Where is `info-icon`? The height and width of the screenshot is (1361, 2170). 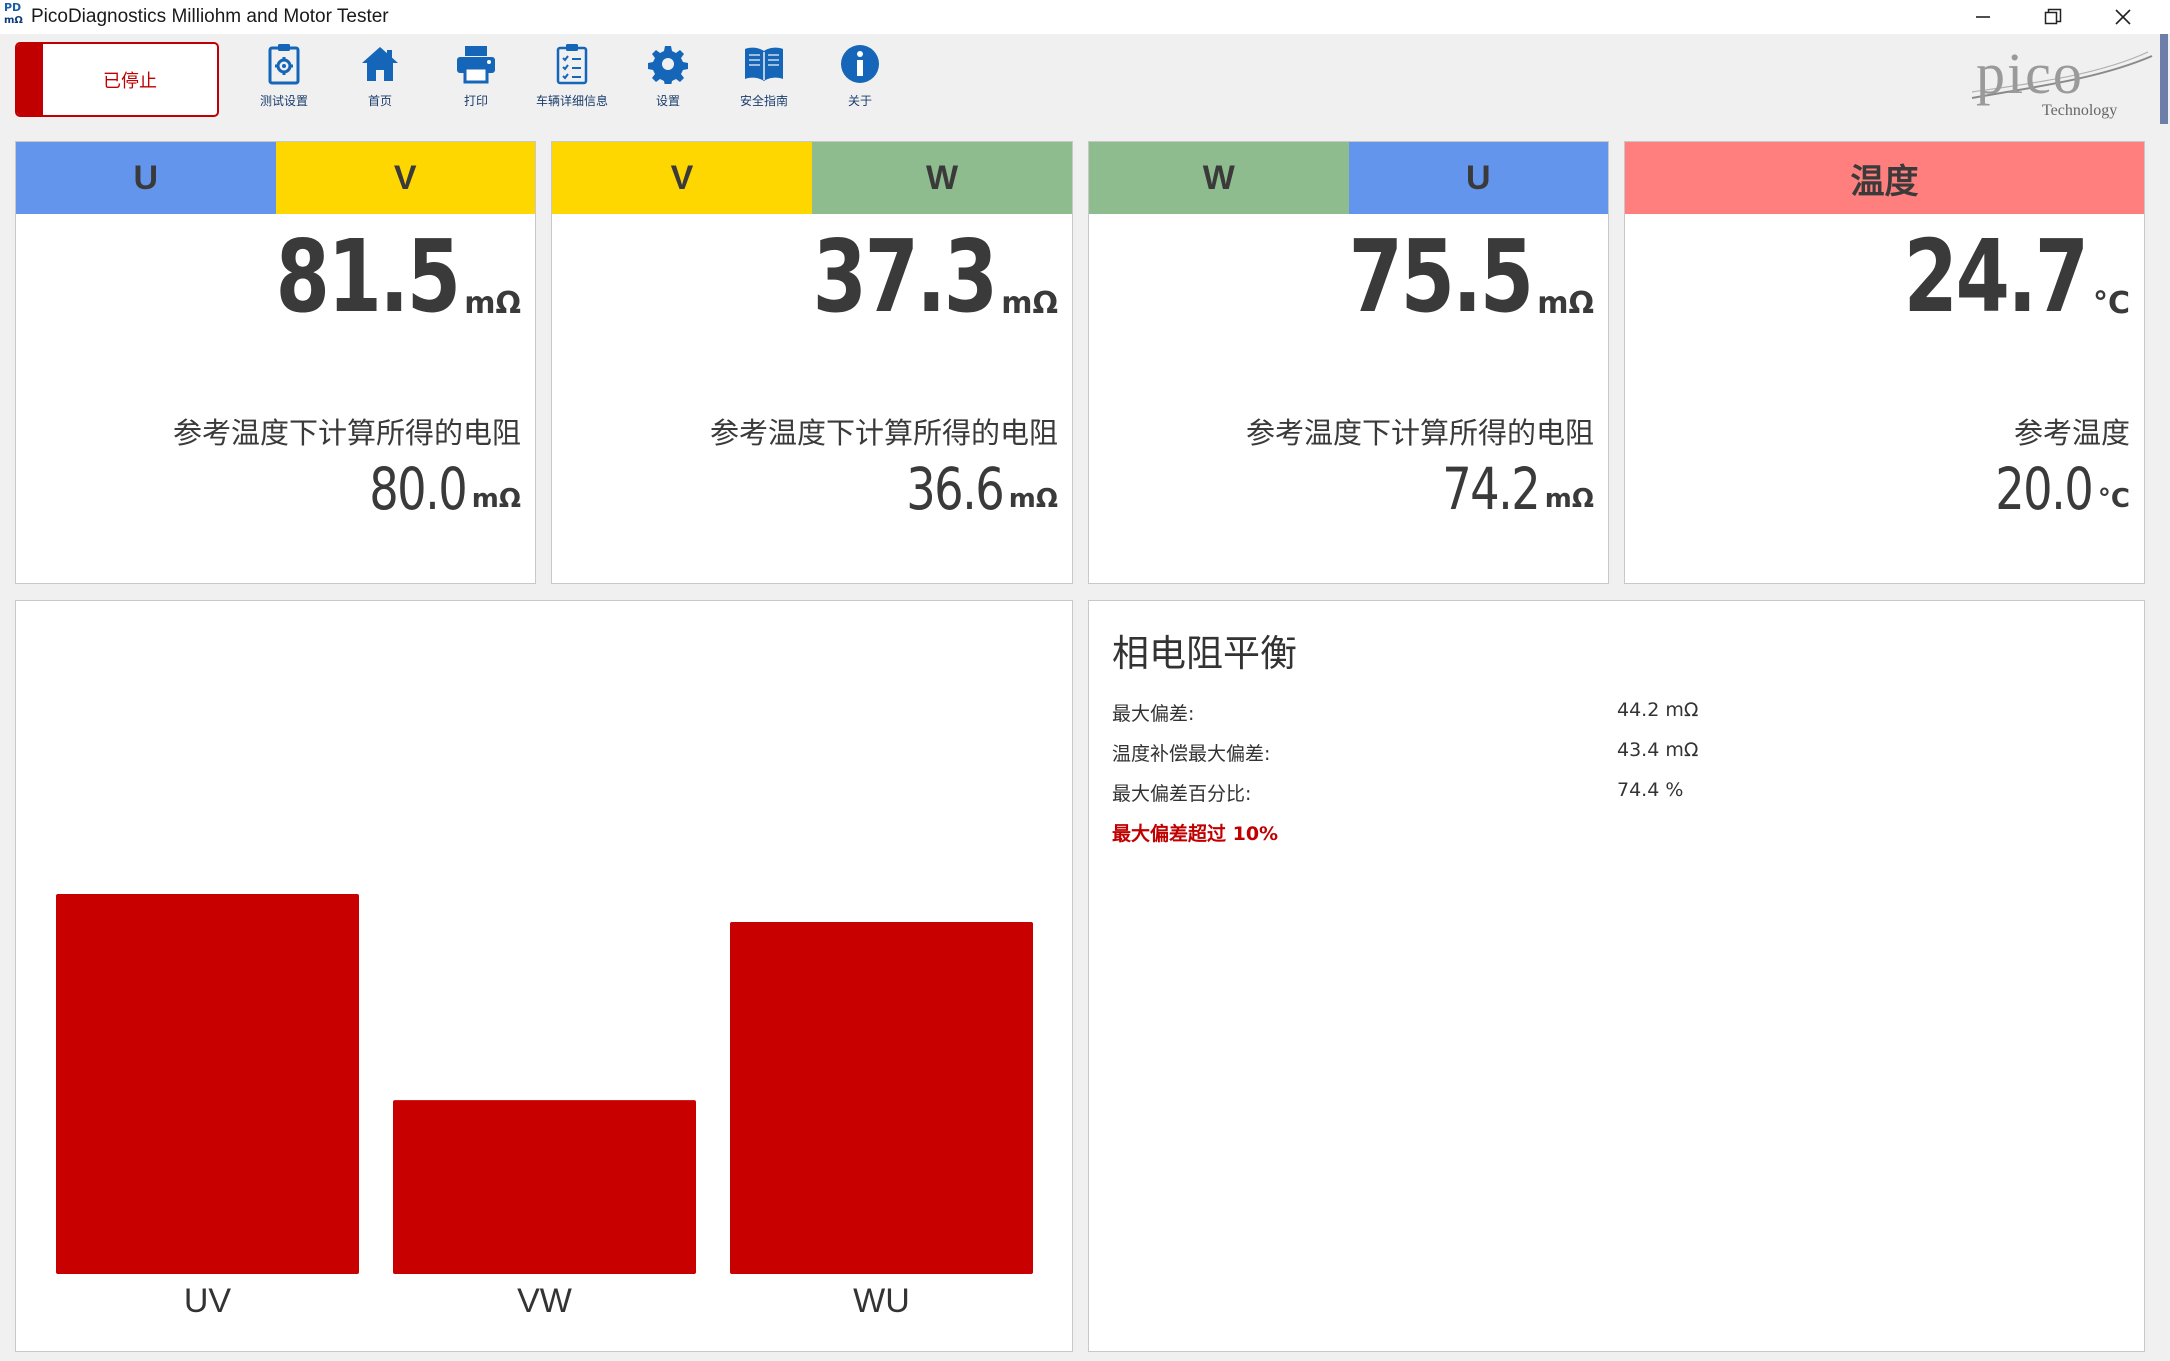 info-icon is located at coordinates (860, 64).